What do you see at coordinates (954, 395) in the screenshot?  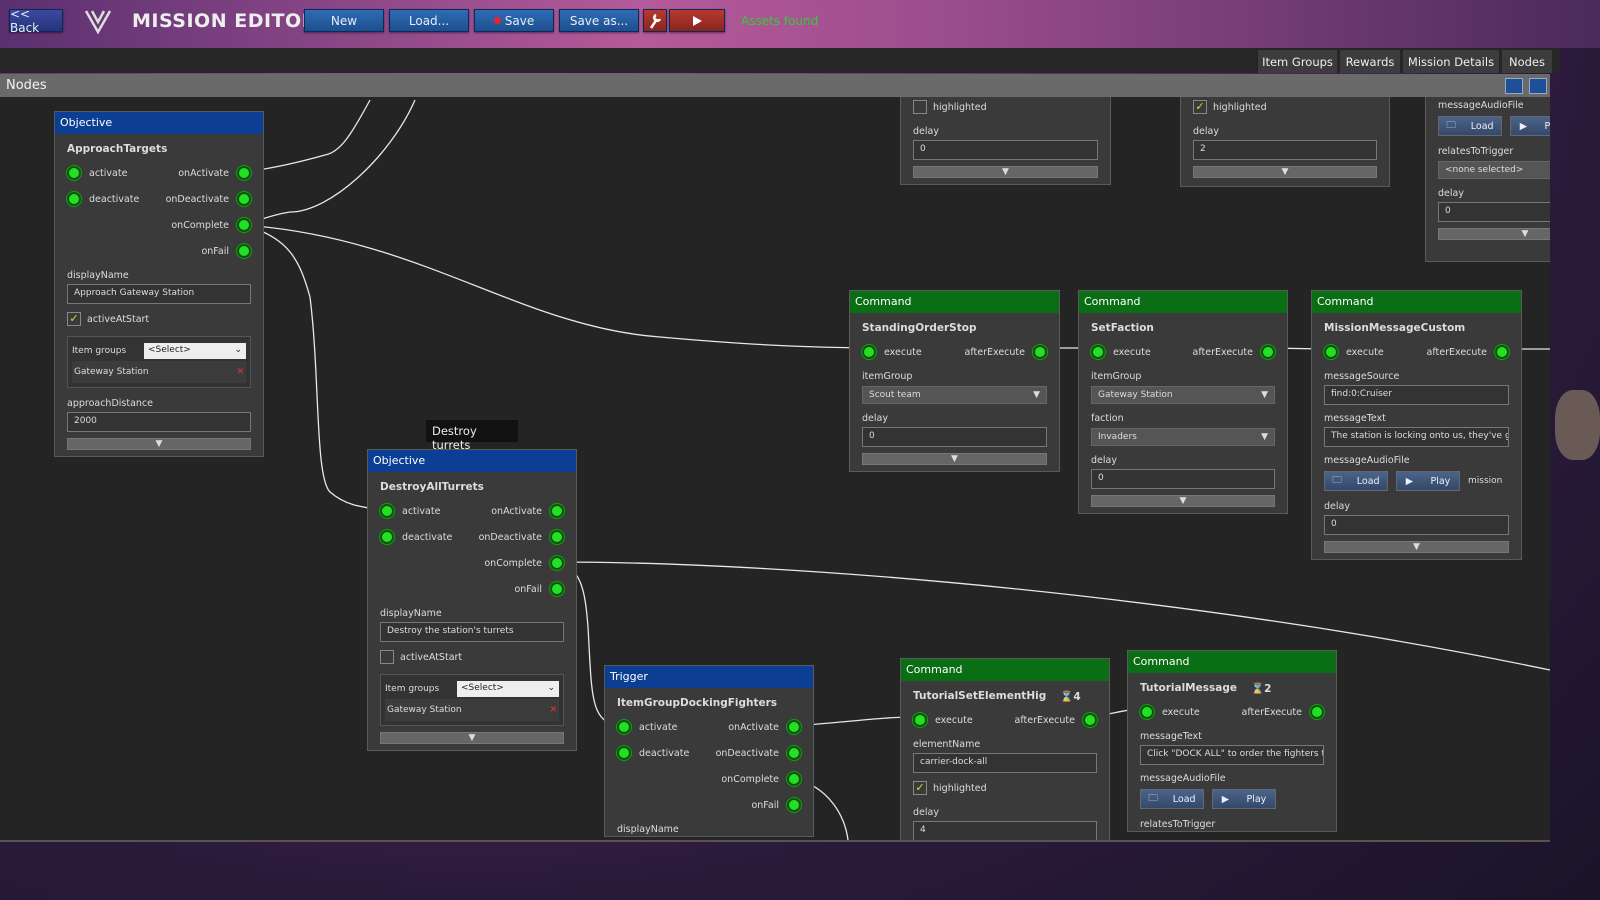 I see `dropdown: Scout team ▼` at bounding box center [954, 395].